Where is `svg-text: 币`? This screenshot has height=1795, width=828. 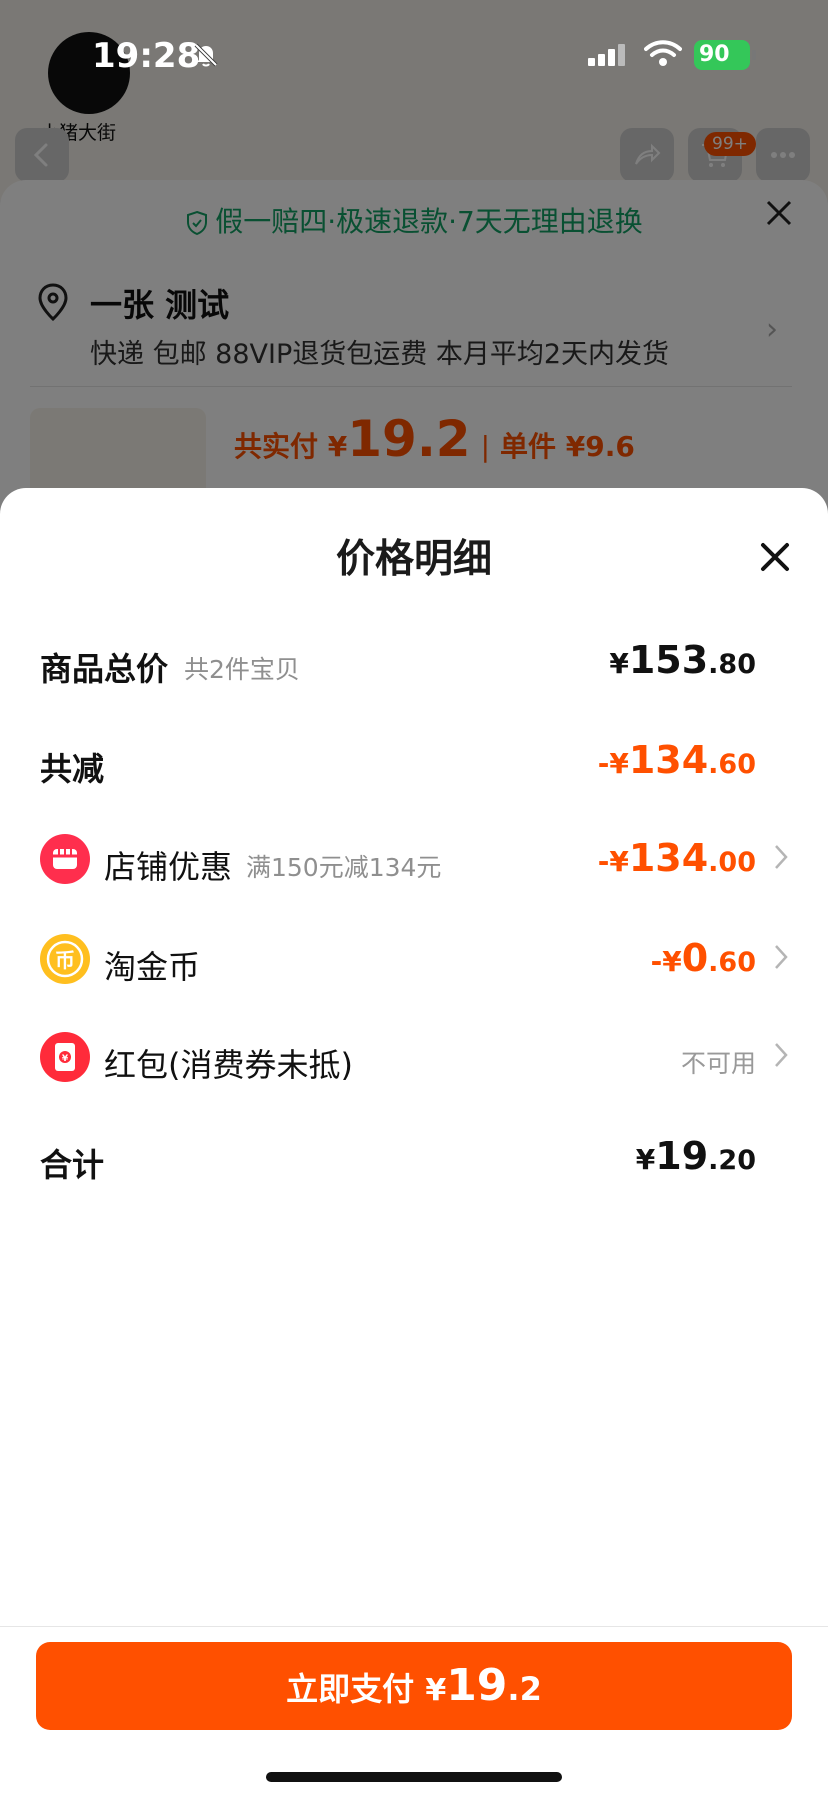
svg-text: 币 is located at coordinates (65, 960).